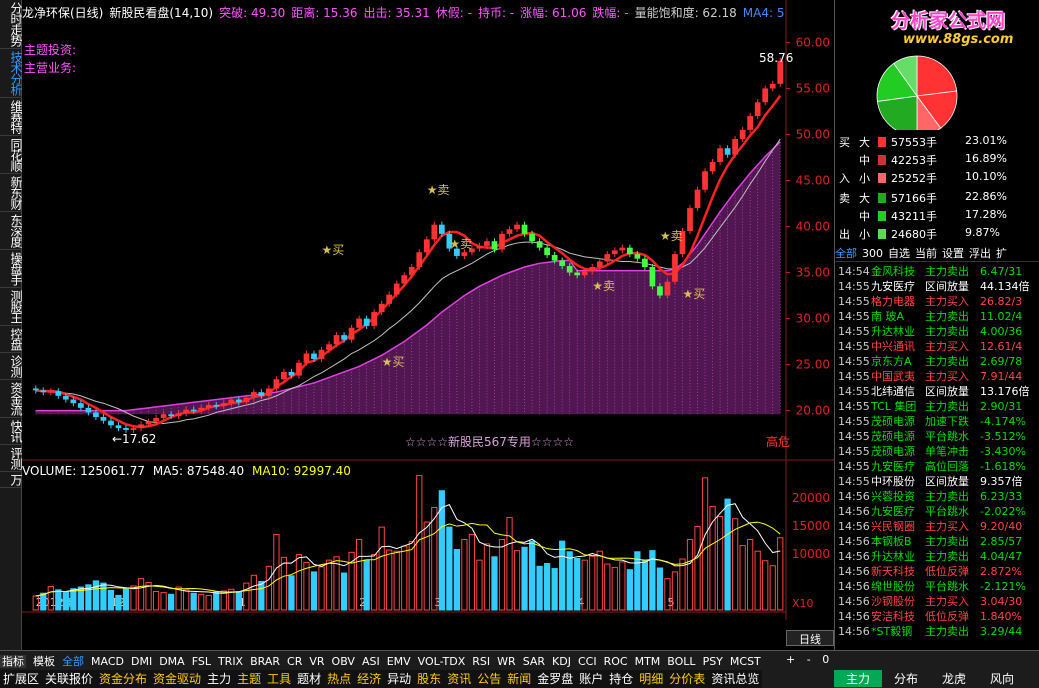 This screenshot has width=1039, height=688. Describe the element at coordinates (534, 661) in the screenshot. I see `indicator-tab: SAR` at that location.